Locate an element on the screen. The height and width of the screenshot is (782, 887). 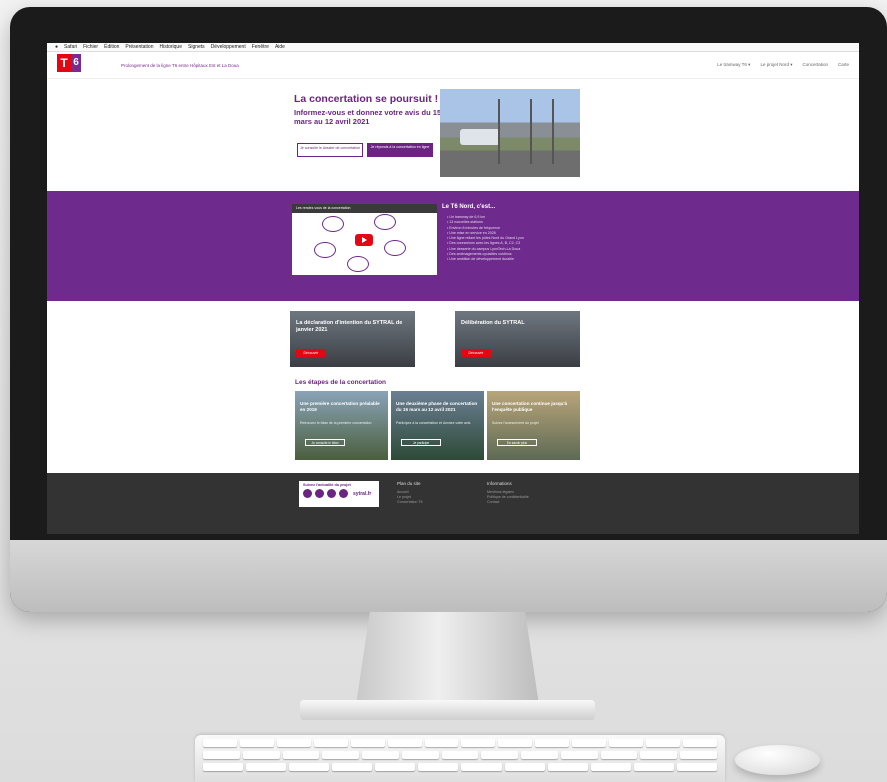
card-title: Délibération du SYTRAL is located at coordinates (493, 323).